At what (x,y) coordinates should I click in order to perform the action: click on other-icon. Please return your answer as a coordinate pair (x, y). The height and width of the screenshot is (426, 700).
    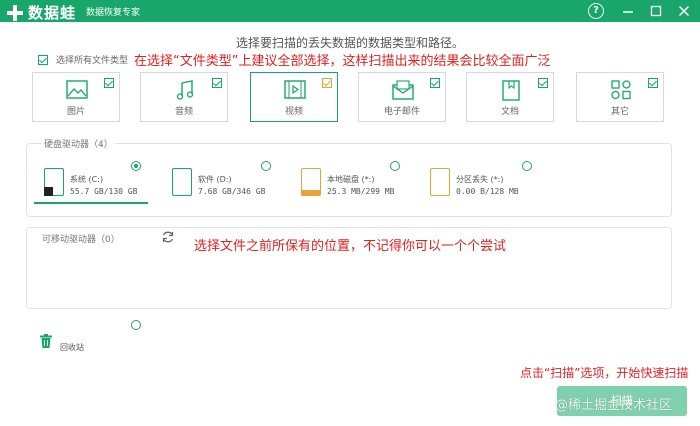
    Looking at the image, I should click on (621, 90).